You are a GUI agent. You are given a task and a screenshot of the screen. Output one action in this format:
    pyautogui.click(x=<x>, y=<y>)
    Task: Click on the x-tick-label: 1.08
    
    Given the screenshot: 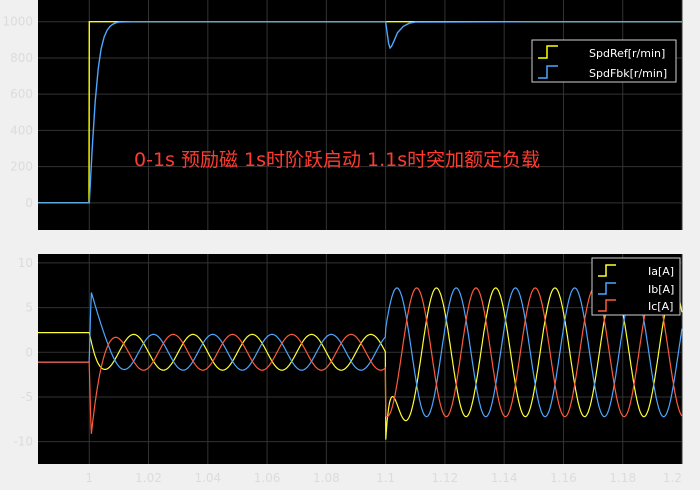 What is the action you would take?
    pyautogui.click(x=326, y=478)
    